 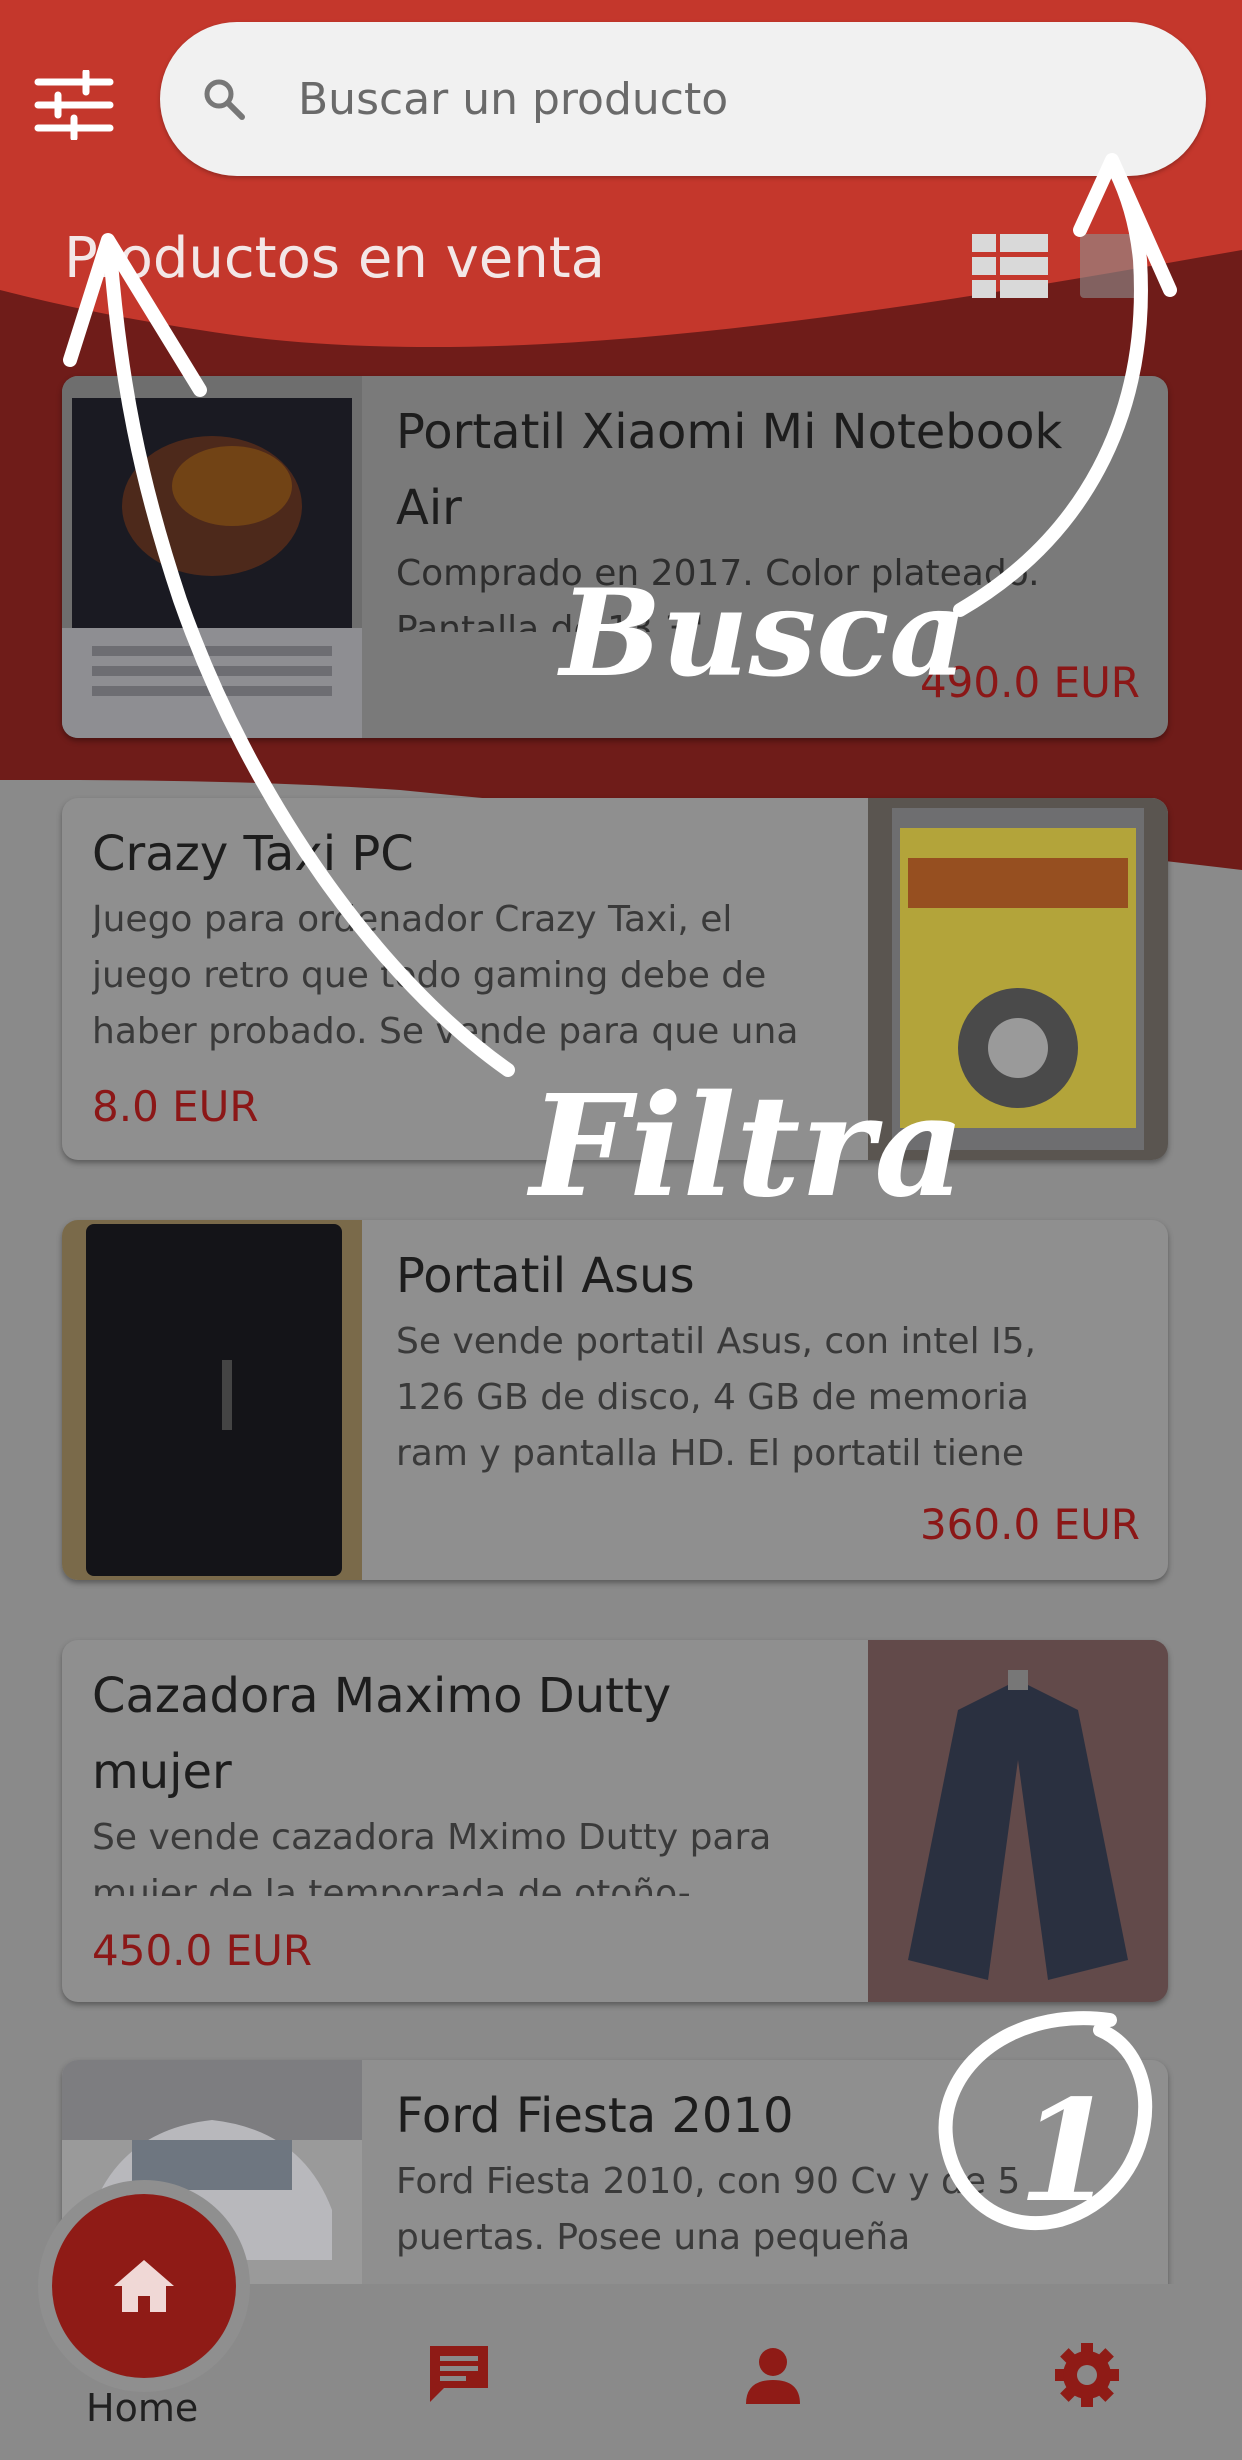 What do you see at coordinates (729, 432) in the screenshot?
I see `product-title: Portatil Xiaomi Mi Notebook` at bounding box center [729, 432].